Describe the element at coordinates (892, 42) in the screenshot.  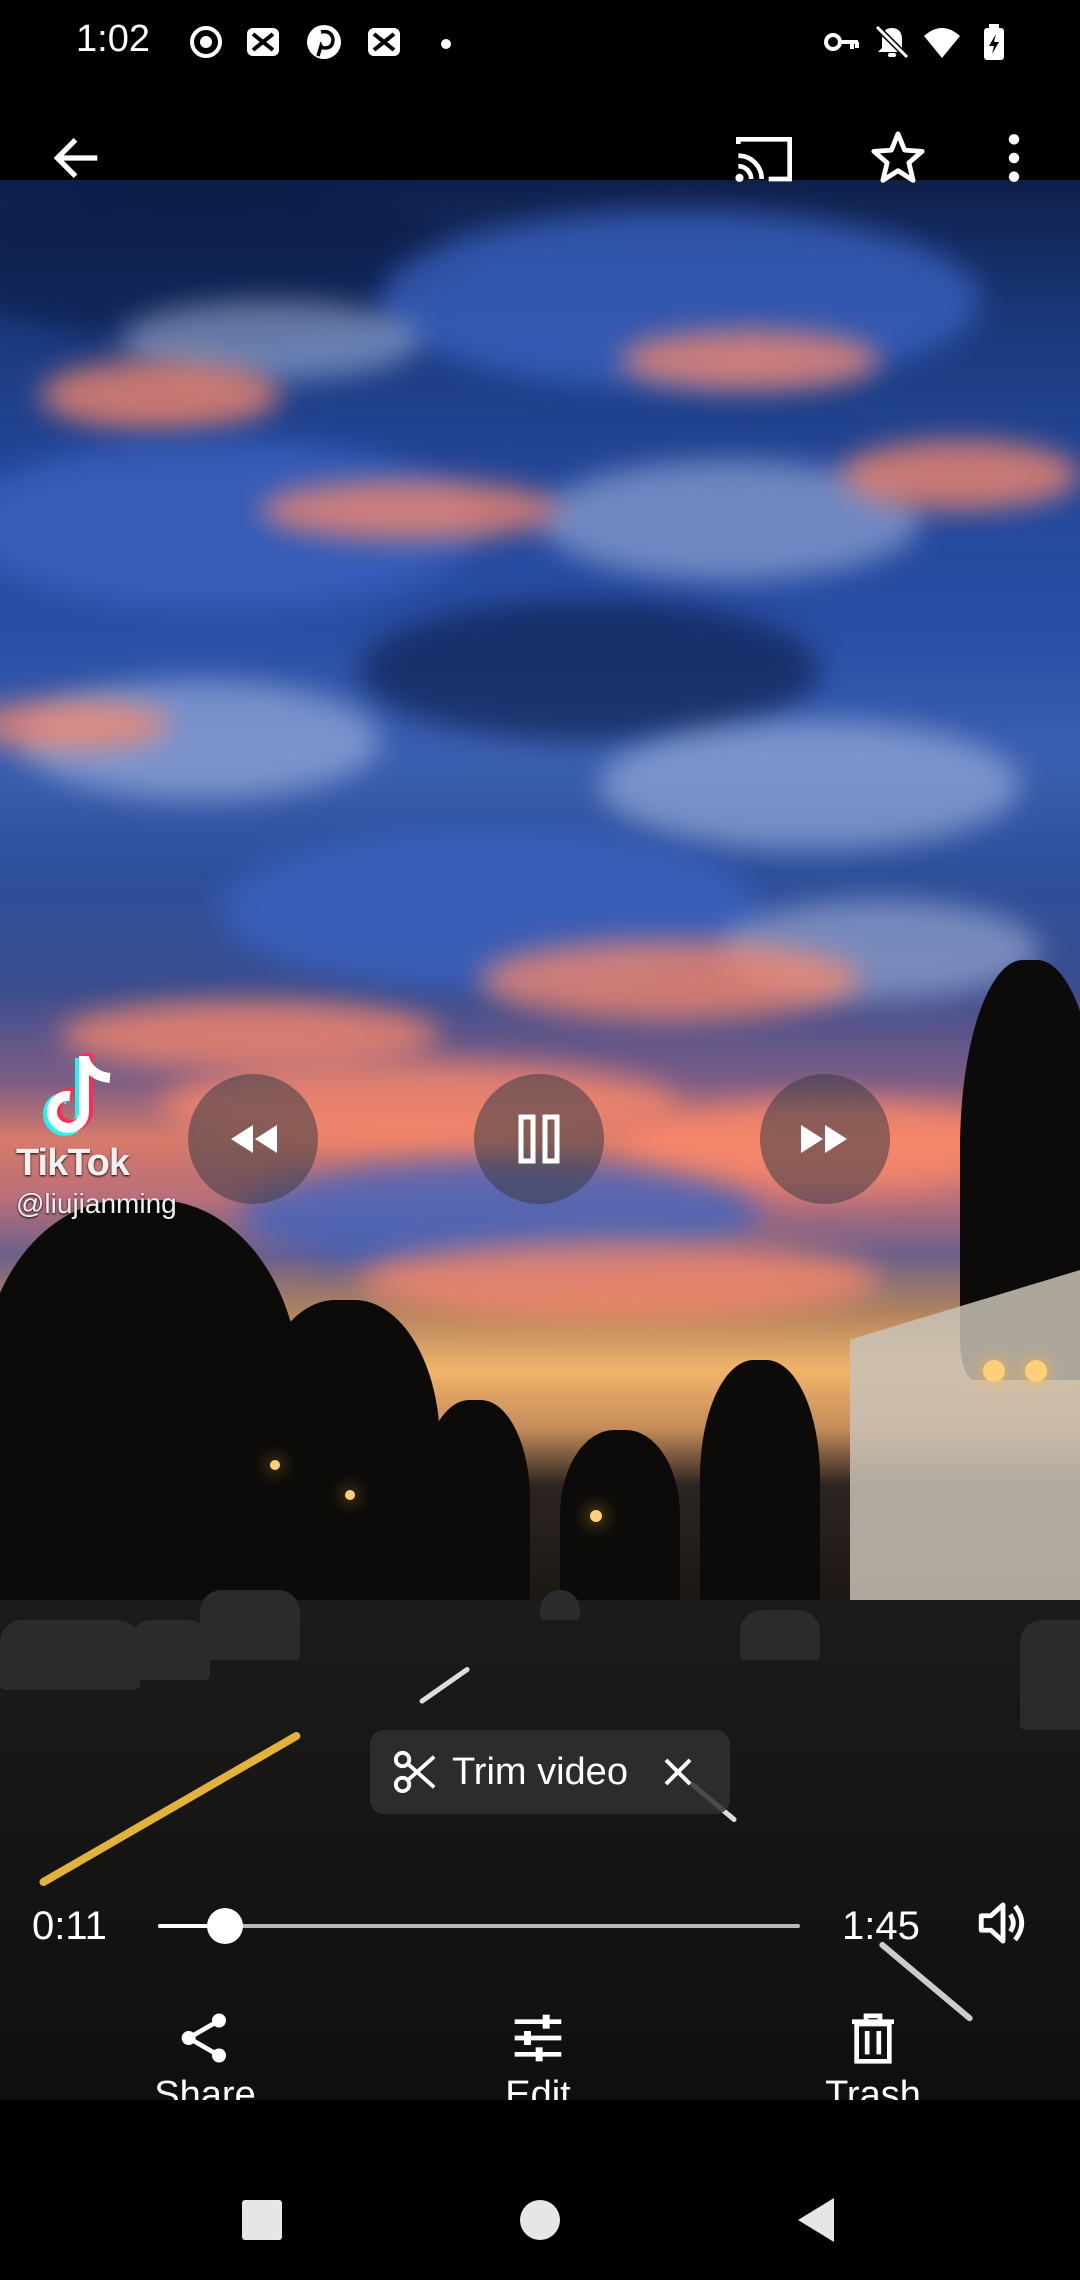
I see `silent-bell-icon` at that location.